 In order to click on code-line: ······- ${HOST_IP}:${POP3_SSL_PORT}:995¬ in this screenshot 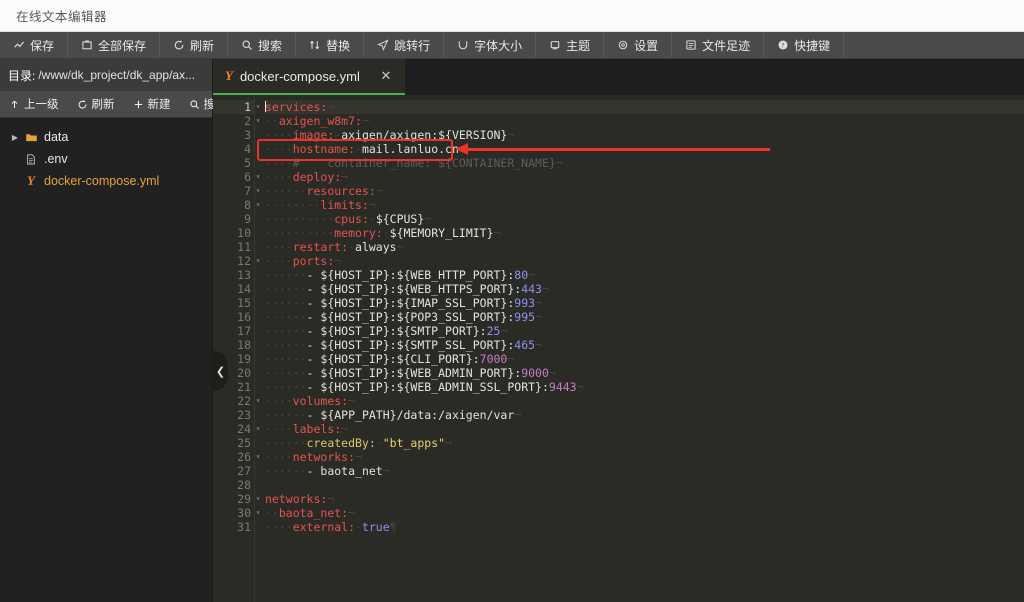, I will do `click(644, 317)`.